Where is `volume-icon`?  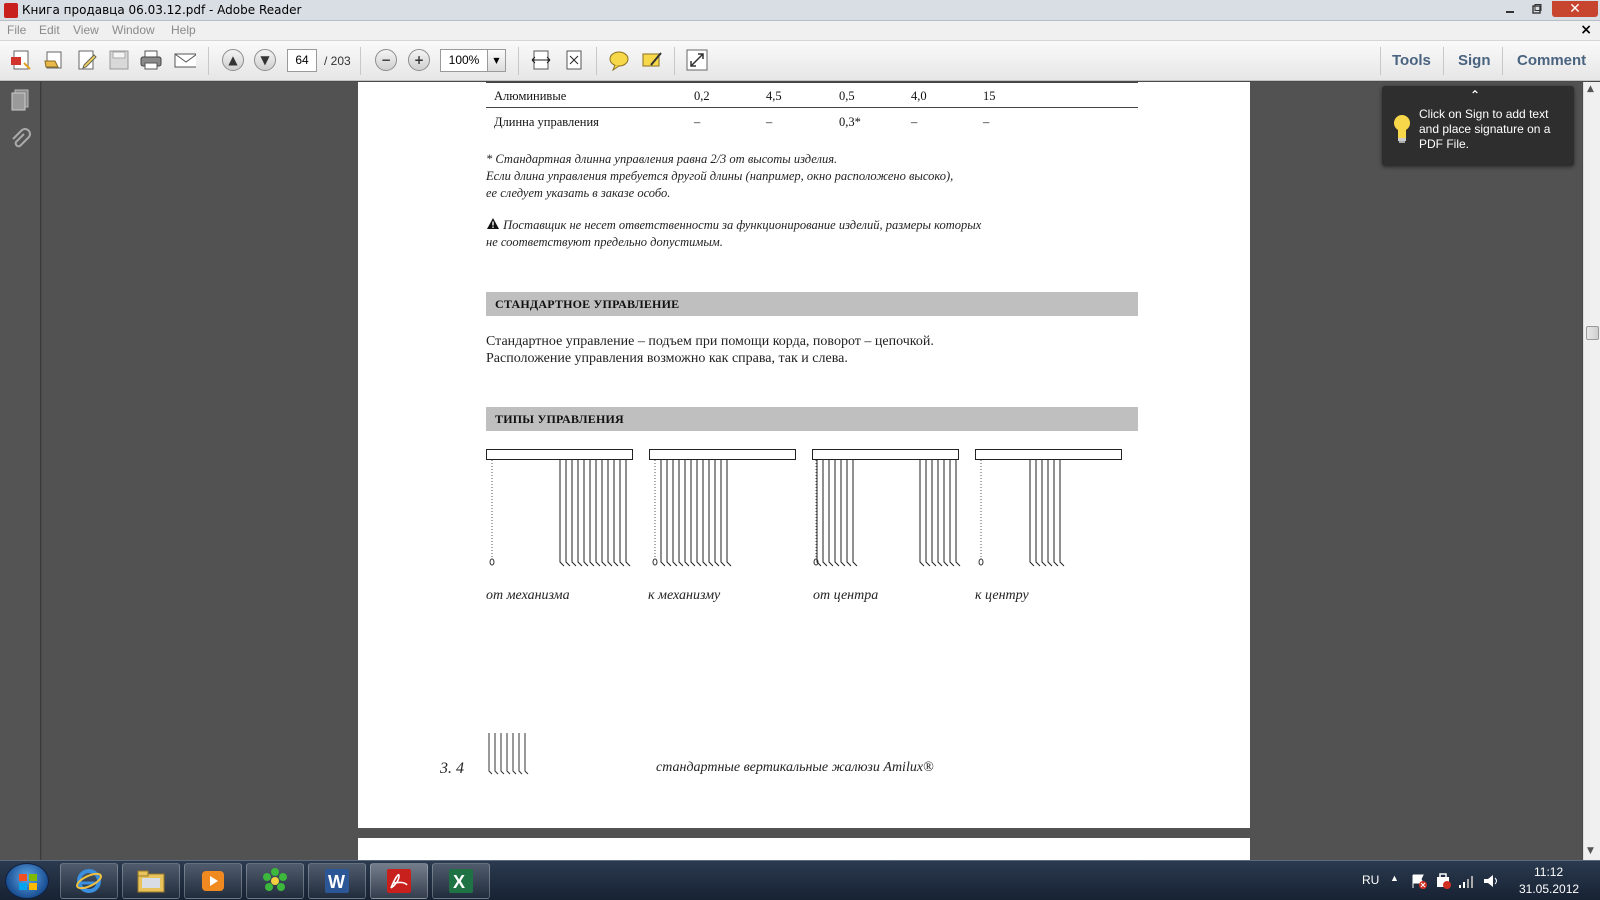
volume-icon is located at coordinates (1491, 881).